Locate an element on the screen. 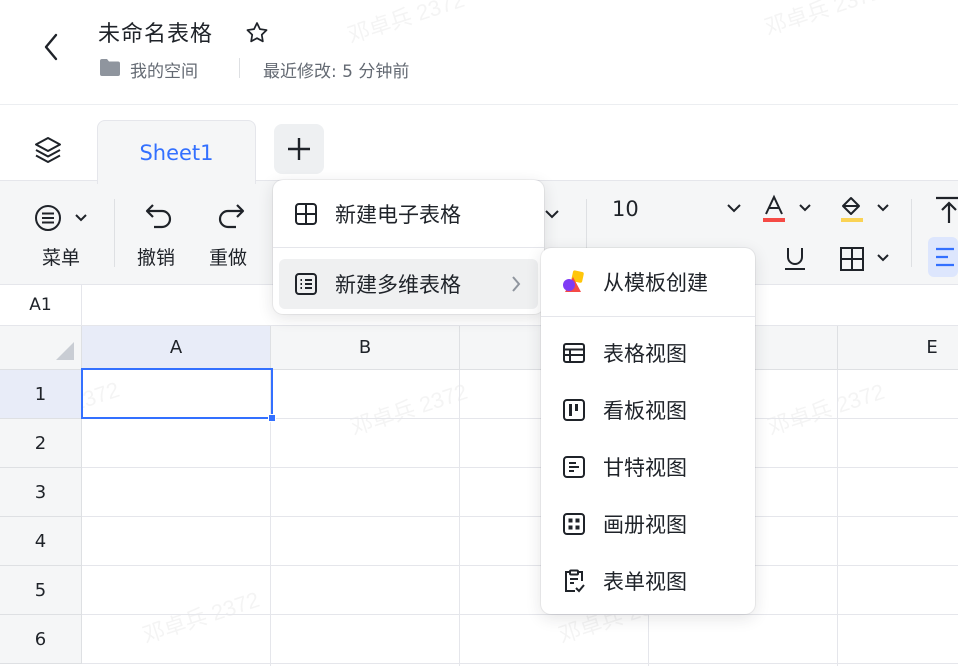  menu-item-label: 从模板创建 is located at coordinates (655, 283).